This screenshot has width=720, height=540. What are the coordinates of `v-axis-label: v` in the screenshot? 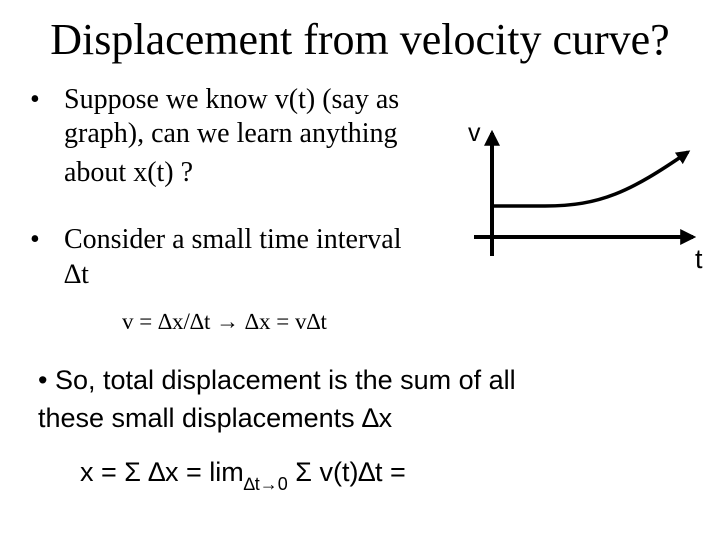 It's located at (474, 133).